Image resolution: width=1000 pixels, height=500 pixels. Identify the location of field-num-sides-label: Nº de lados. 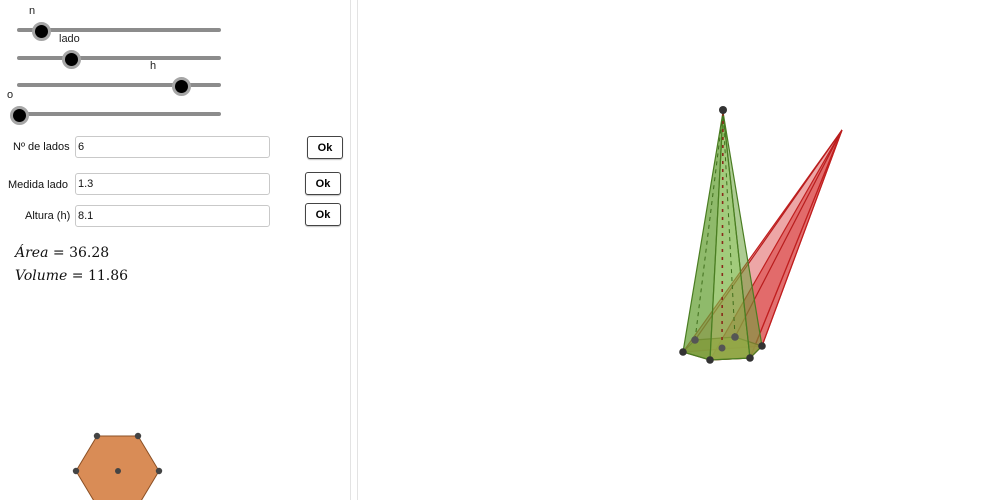
(41, 147).